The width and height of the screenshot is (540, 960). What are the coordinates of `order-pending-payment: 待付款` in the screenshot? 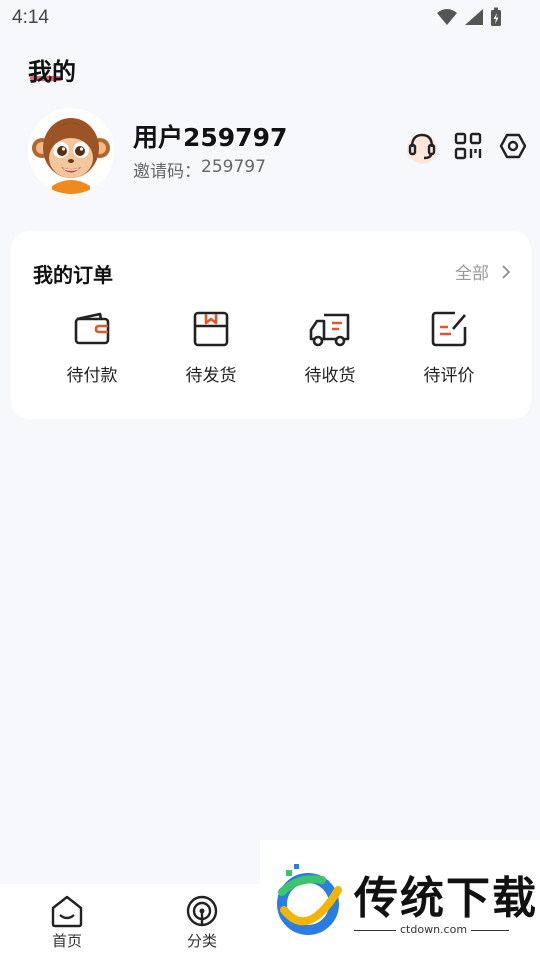 It's located at (92, 354).